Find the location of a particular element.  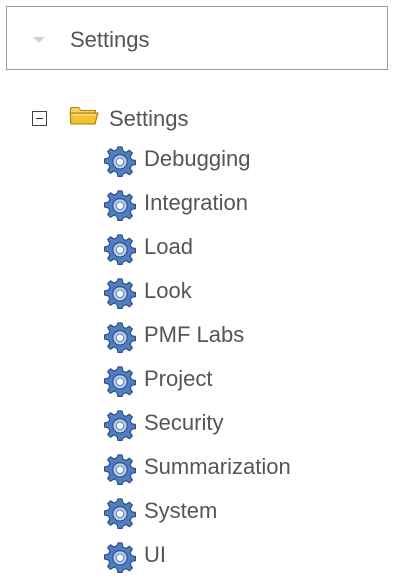

tree-item-look: Look is located at coordinates (197, 300).